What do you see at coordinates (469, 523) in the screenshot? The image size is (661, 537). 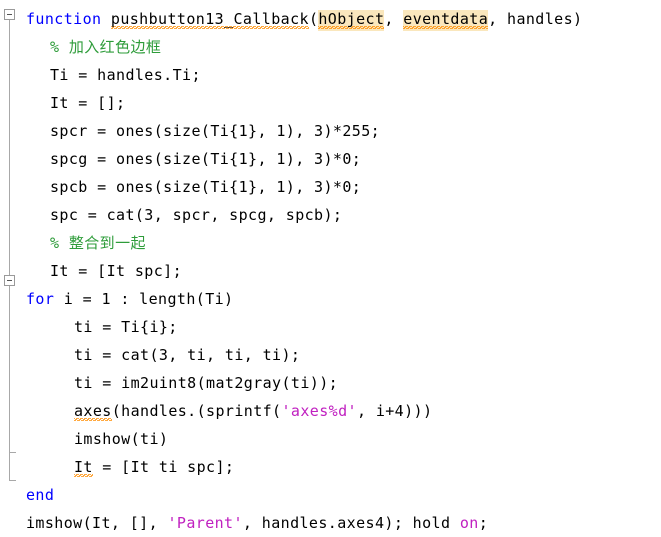 I see `code-token: on` at bounding box center [469, 523].